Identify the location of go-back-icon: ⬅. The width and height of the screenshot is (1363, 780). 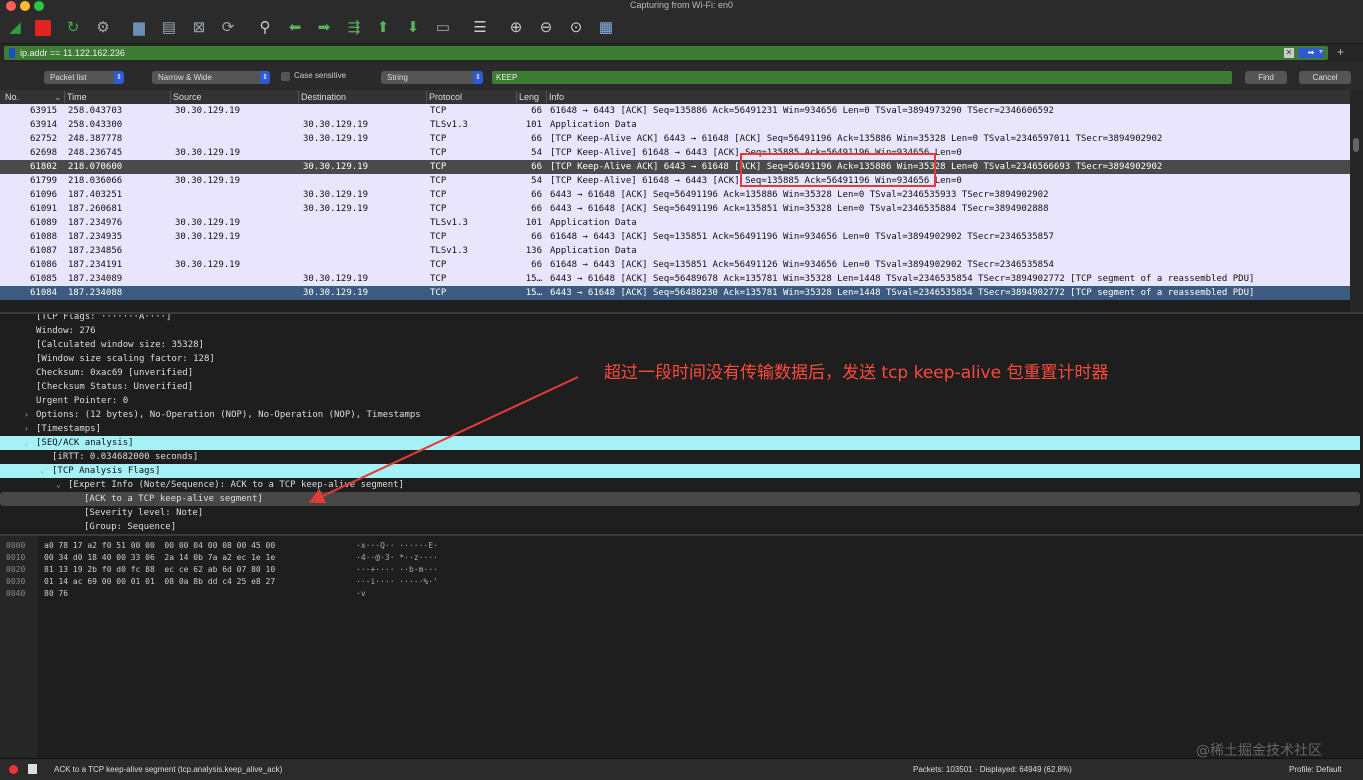
(295, 28).